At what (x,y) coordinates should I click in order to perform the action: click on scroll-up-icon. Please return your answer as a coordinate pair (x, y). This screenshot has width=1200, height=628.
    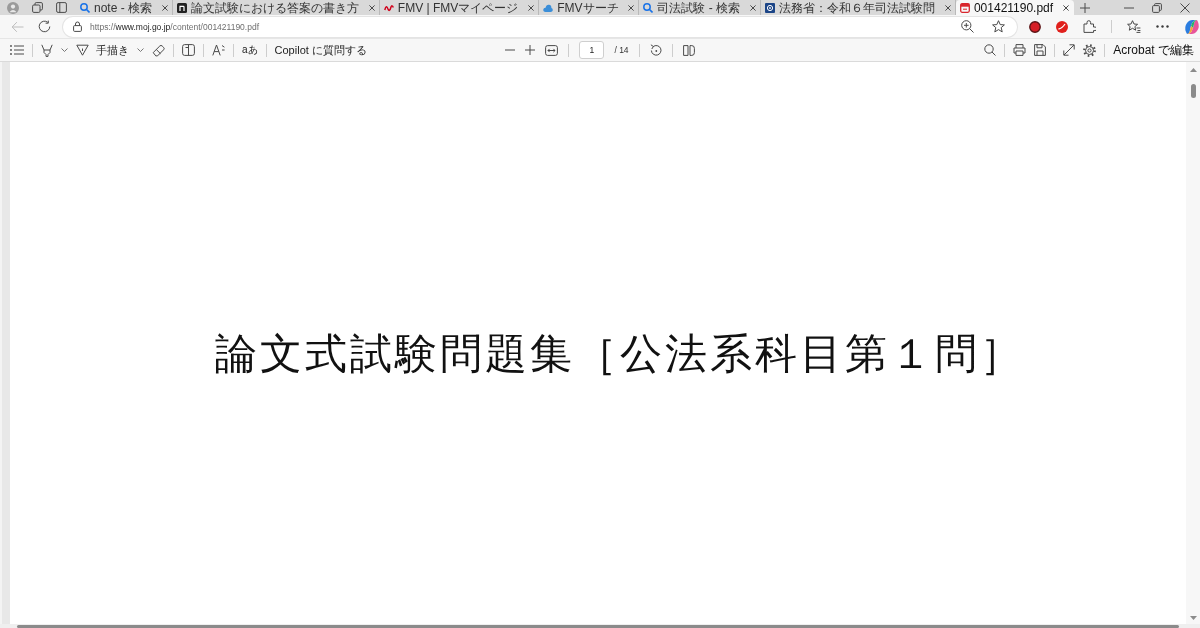
    Looking at the image, I should click on (1193, 70).